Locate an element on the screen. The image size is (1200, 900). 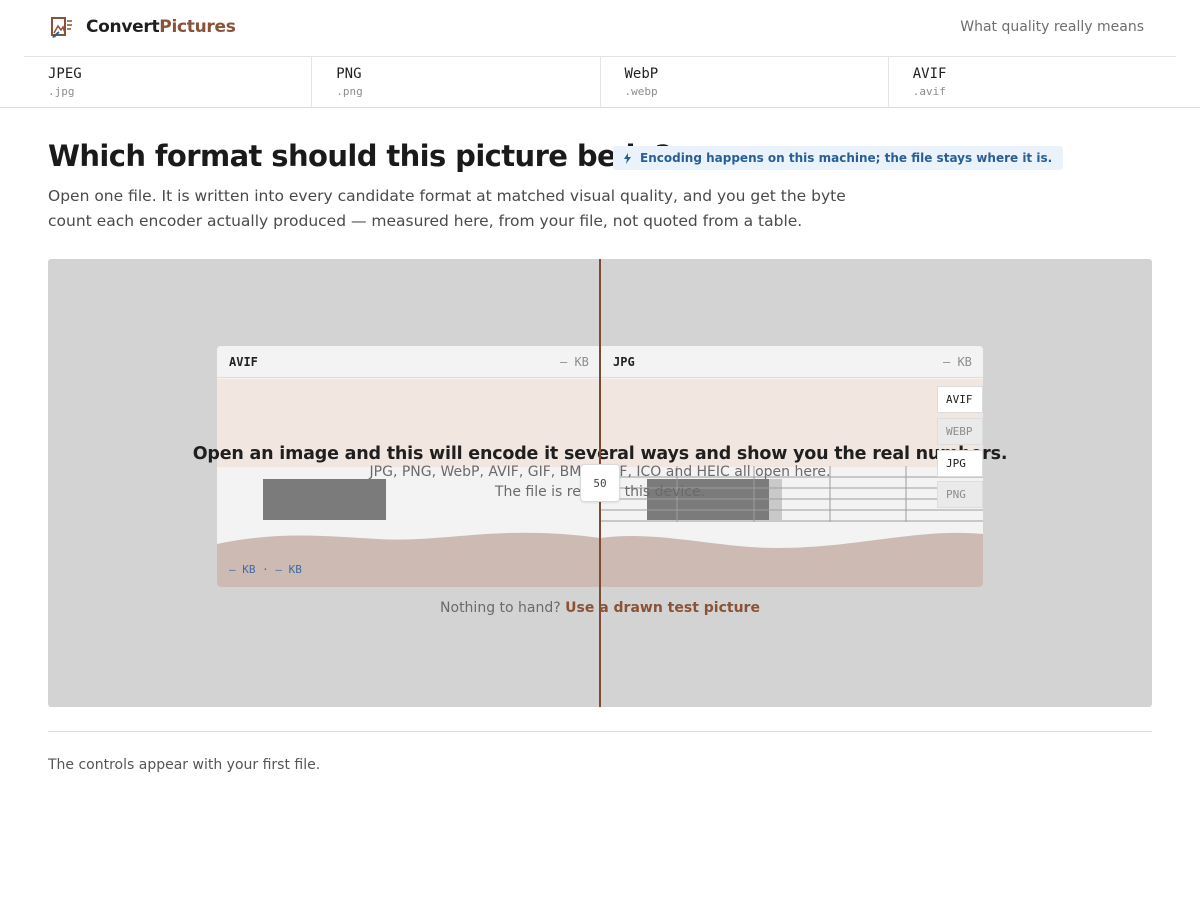
lightning-icon is located at coordinates (627, 158).